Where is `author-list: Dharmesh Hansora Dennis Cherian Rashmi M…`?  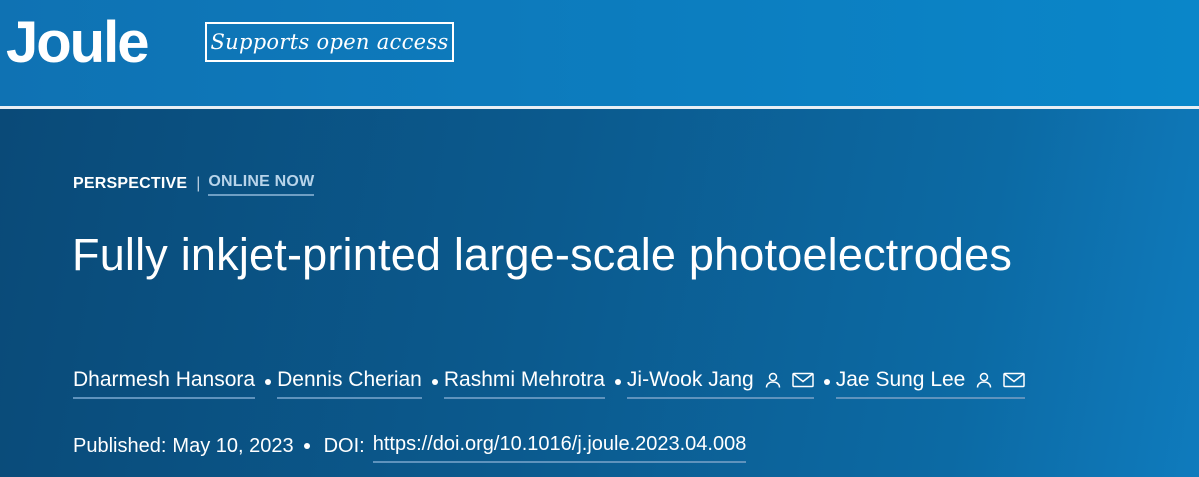
author-list: Dharmesh Hansora Dennis Cherian Rashmi M… is located at coordinates (549, 382).